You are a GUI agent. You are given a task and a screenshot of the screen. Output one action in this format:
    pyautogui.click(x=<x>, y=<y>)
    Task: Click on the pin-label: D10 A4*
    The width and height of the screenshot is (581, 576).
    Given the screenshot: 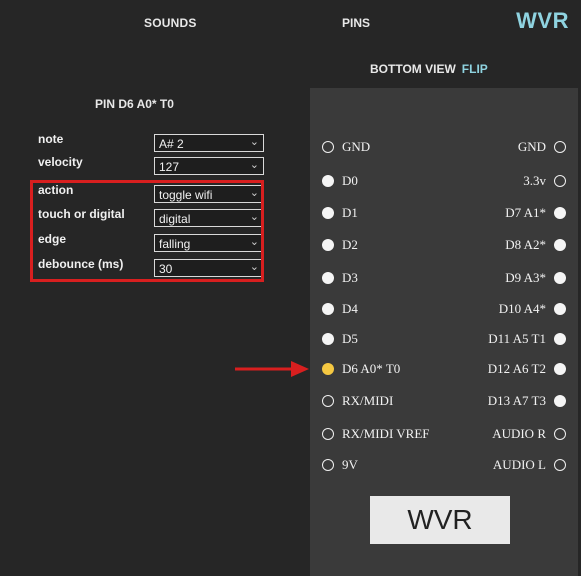 What is the action you would take?
    pyautogui.click(x=522, y=308)
    